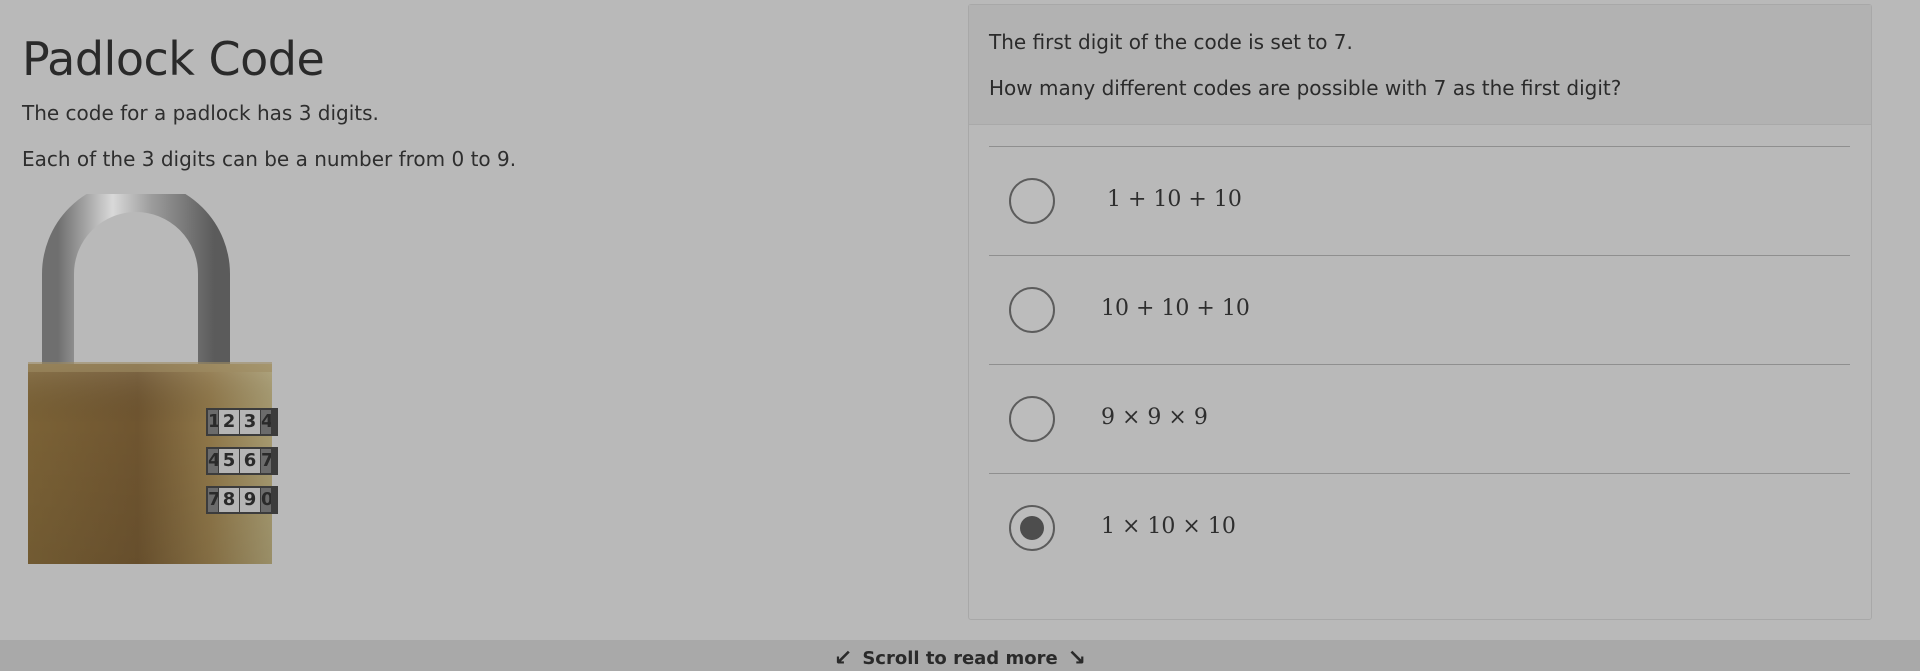 The width and height of the screenshot is (1920, 671). Describe the element at coordinates (229, 500) in the screenshot. I see `padlock-dial-digit: 8` at that location.